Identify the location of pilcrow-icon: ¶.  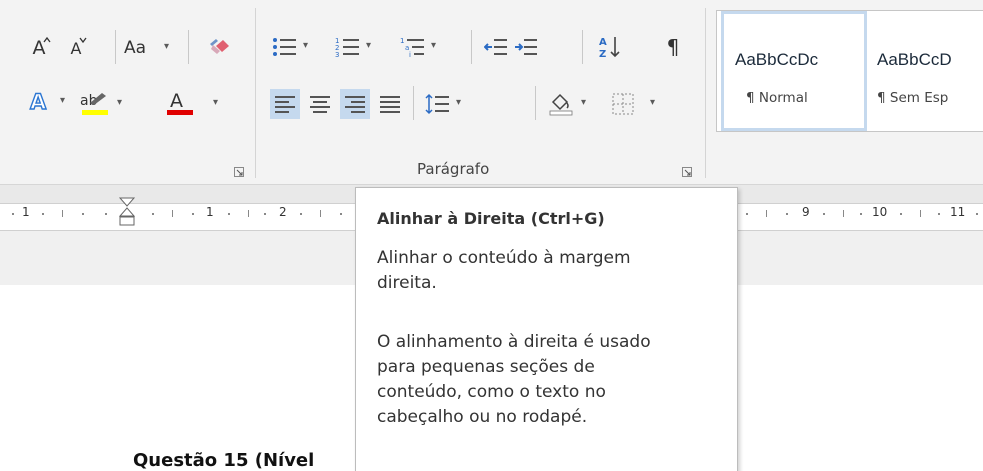
(673, 47).